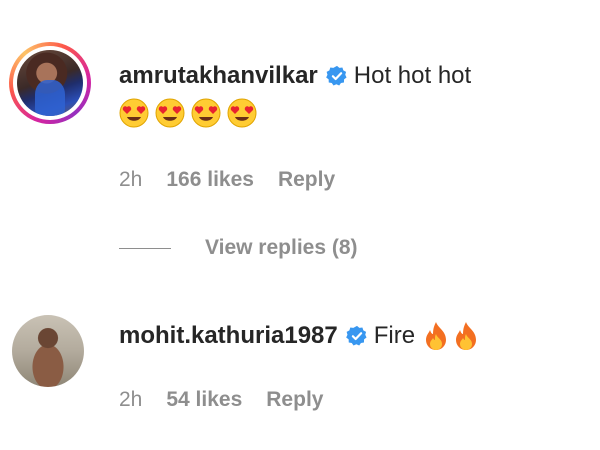 The width and height of the screenshot is (600, 450). Describe the element at coordinates (281, 247) in the screenshot. I see `view-replies-label: View replies (8)` at that location.